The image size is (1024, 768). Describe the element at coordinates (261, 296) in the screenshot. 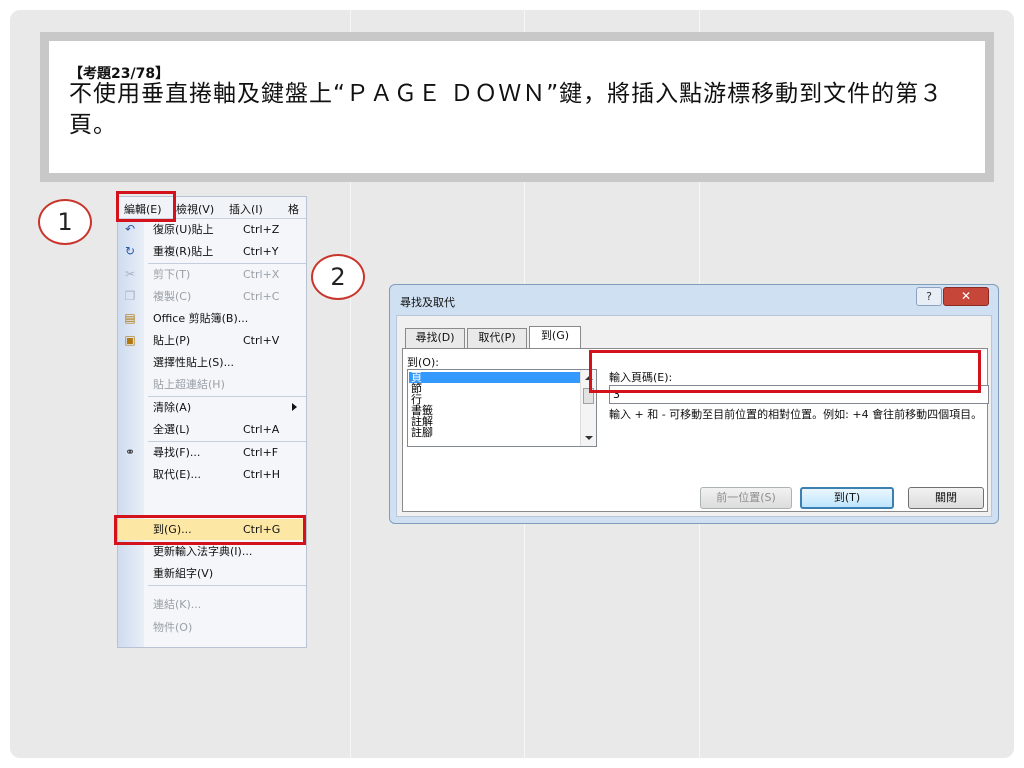

I see `menu-item-shortcut: Ctrl+C` at that location.